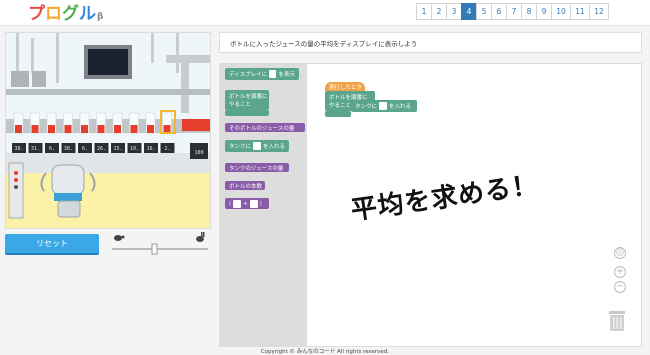 The image size is (650, 355). I want to click on recenter-icon: ◎, so click(620, 253).